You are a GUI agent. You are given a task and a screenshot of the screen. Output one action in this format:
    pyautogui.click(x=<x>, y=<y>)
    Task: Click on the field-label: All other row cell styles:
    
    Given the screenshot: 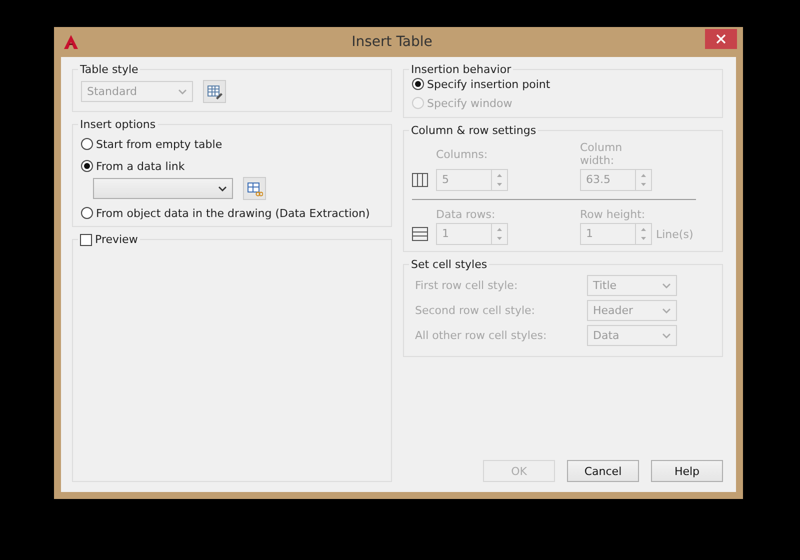 What is the action you would take?
    pyautogui.click(x=481, y=335)
    